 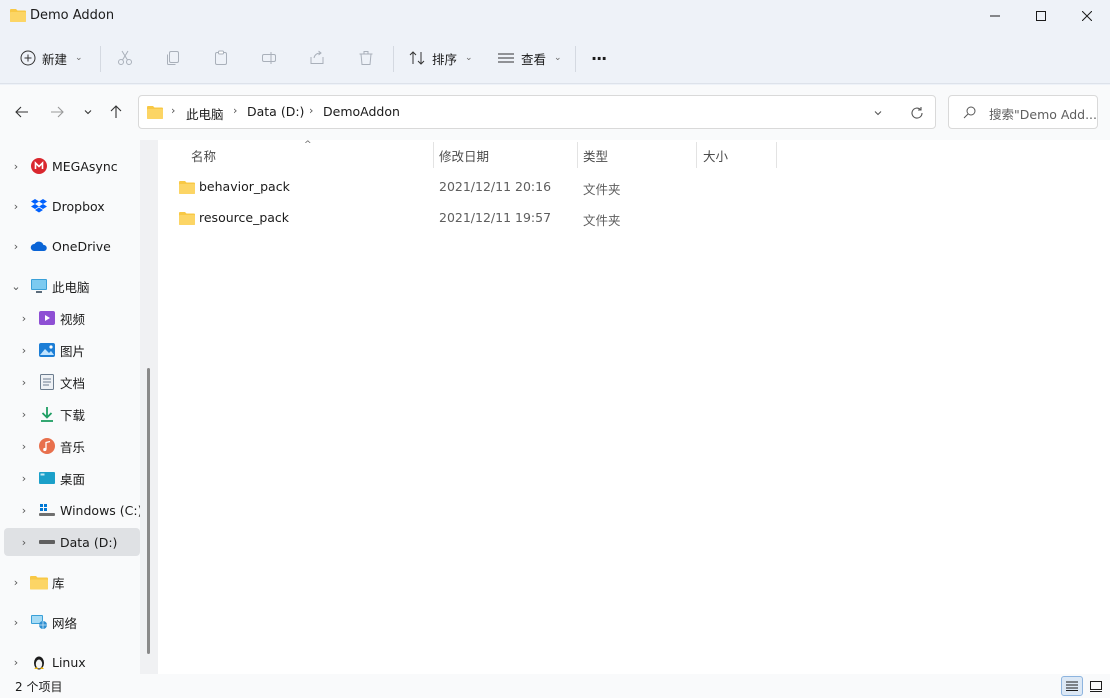 What do you see at coordinates (878, 113) in the screenshot?
I see `chevron-down-icon` at bounding box center [878, 113].